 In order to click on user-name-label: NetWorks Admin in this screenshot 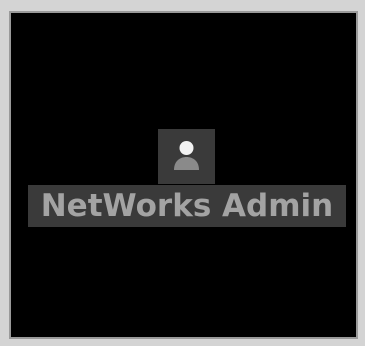, I will do `click(187, 206)`.